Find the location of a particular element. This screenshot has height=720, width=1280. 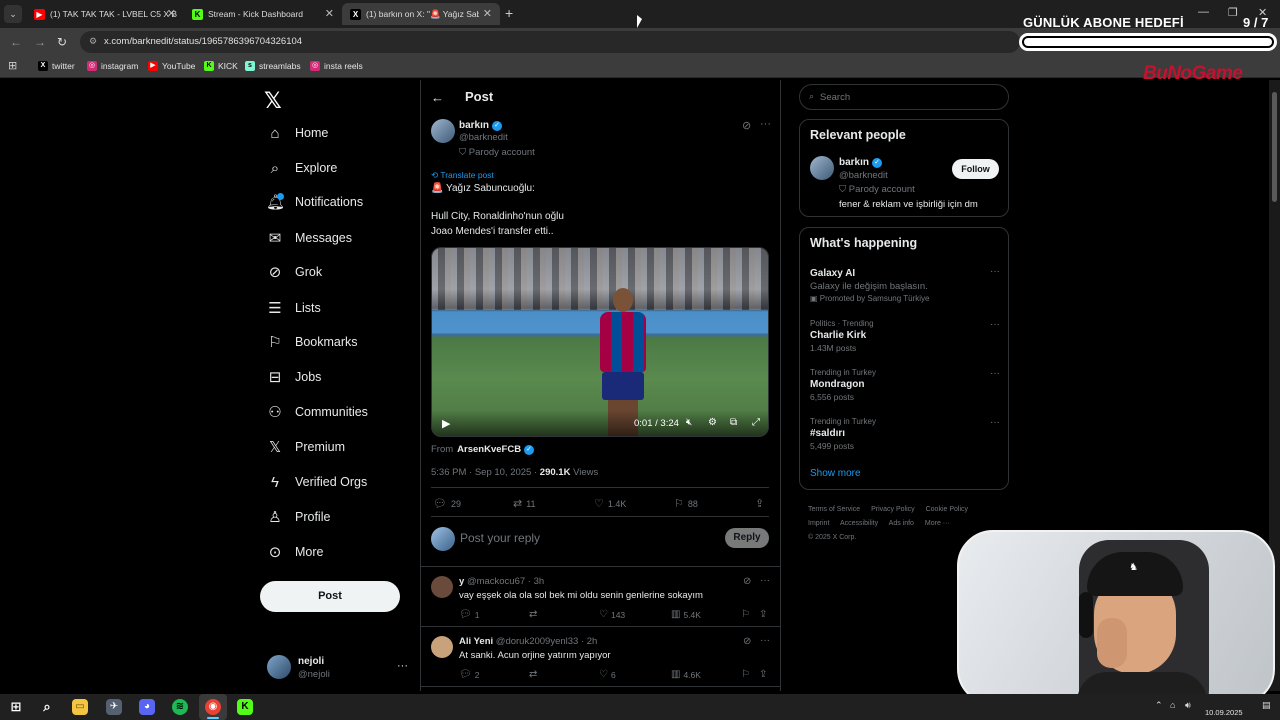

nav-lists: ☰ Lists is located at coordinates (293, 308).